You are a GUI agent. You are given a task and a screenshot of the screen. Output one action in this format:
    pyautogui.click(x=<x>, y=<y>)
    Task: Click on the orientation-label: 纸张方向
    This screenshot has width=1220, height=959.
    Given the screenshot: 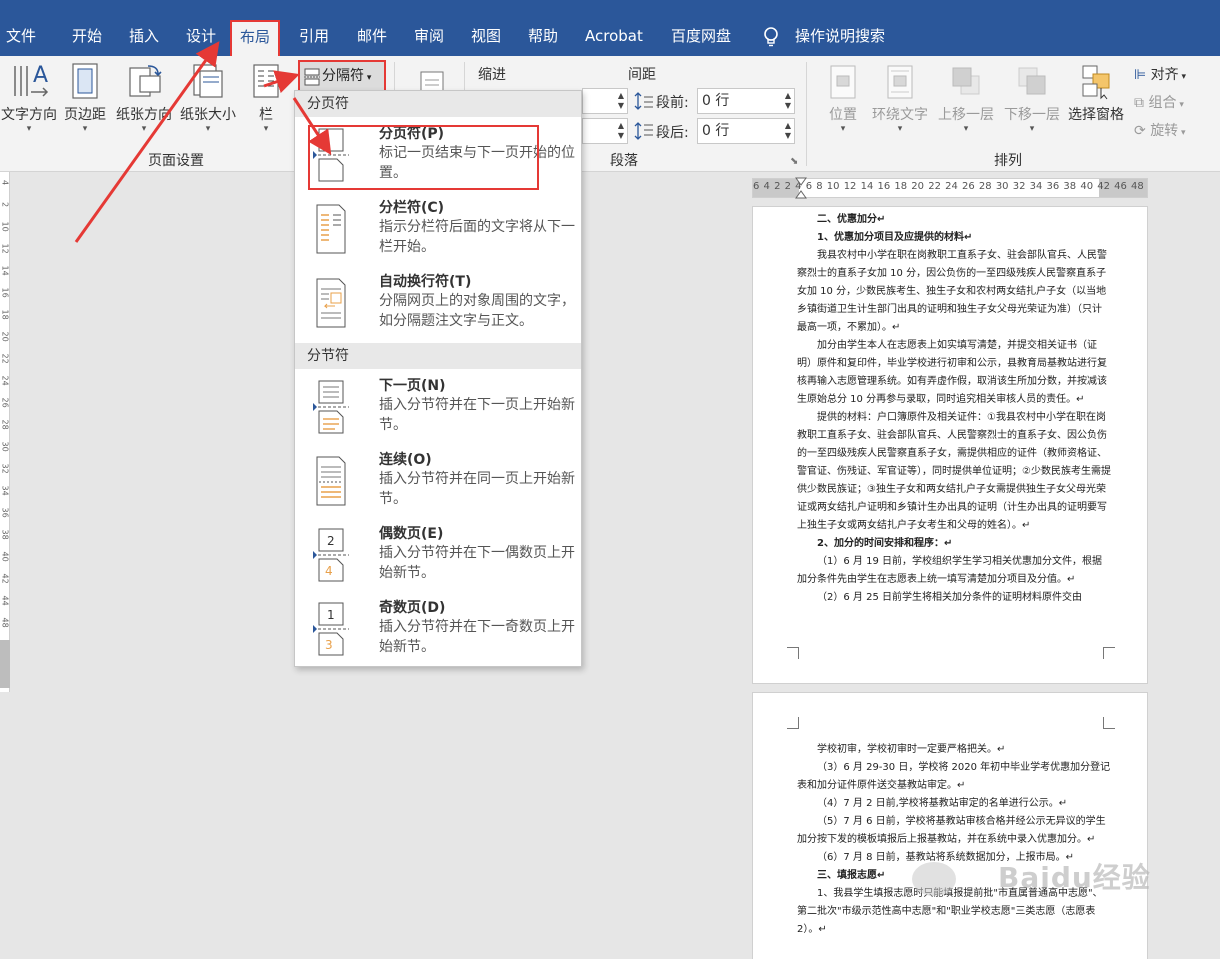 What is the action you would take?
    pyautogui.click(x=144, y=115)
    